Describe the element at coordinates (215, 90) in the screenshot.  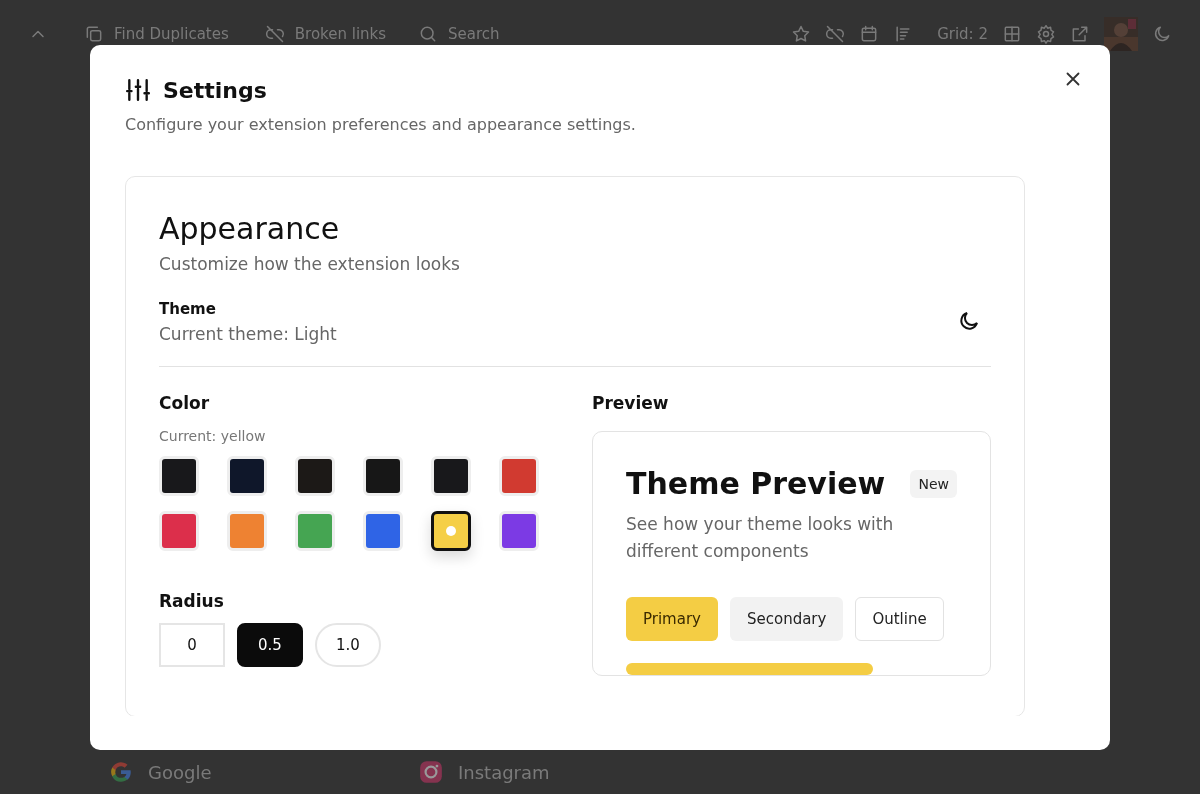
I see `dialog-title: Settings` at that location.